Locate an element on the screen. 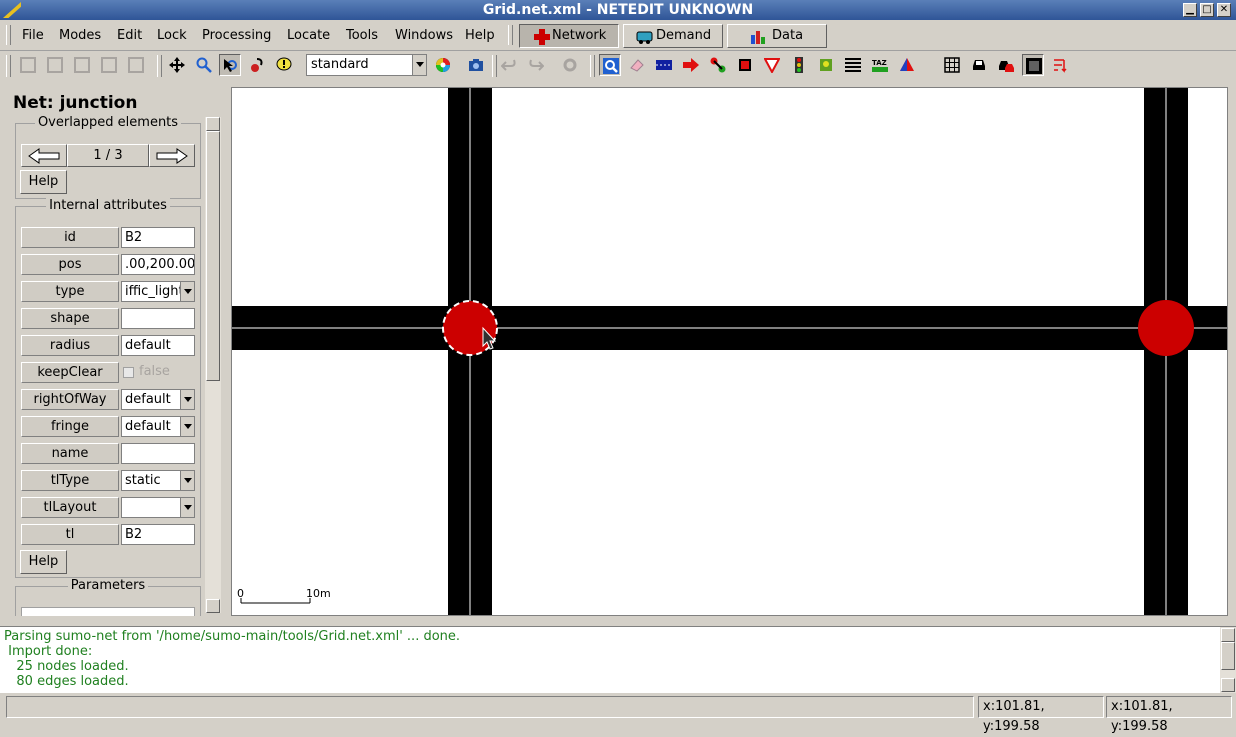 The image size is (1236, 737). save-demand-button is located at coordinates (109, 65).